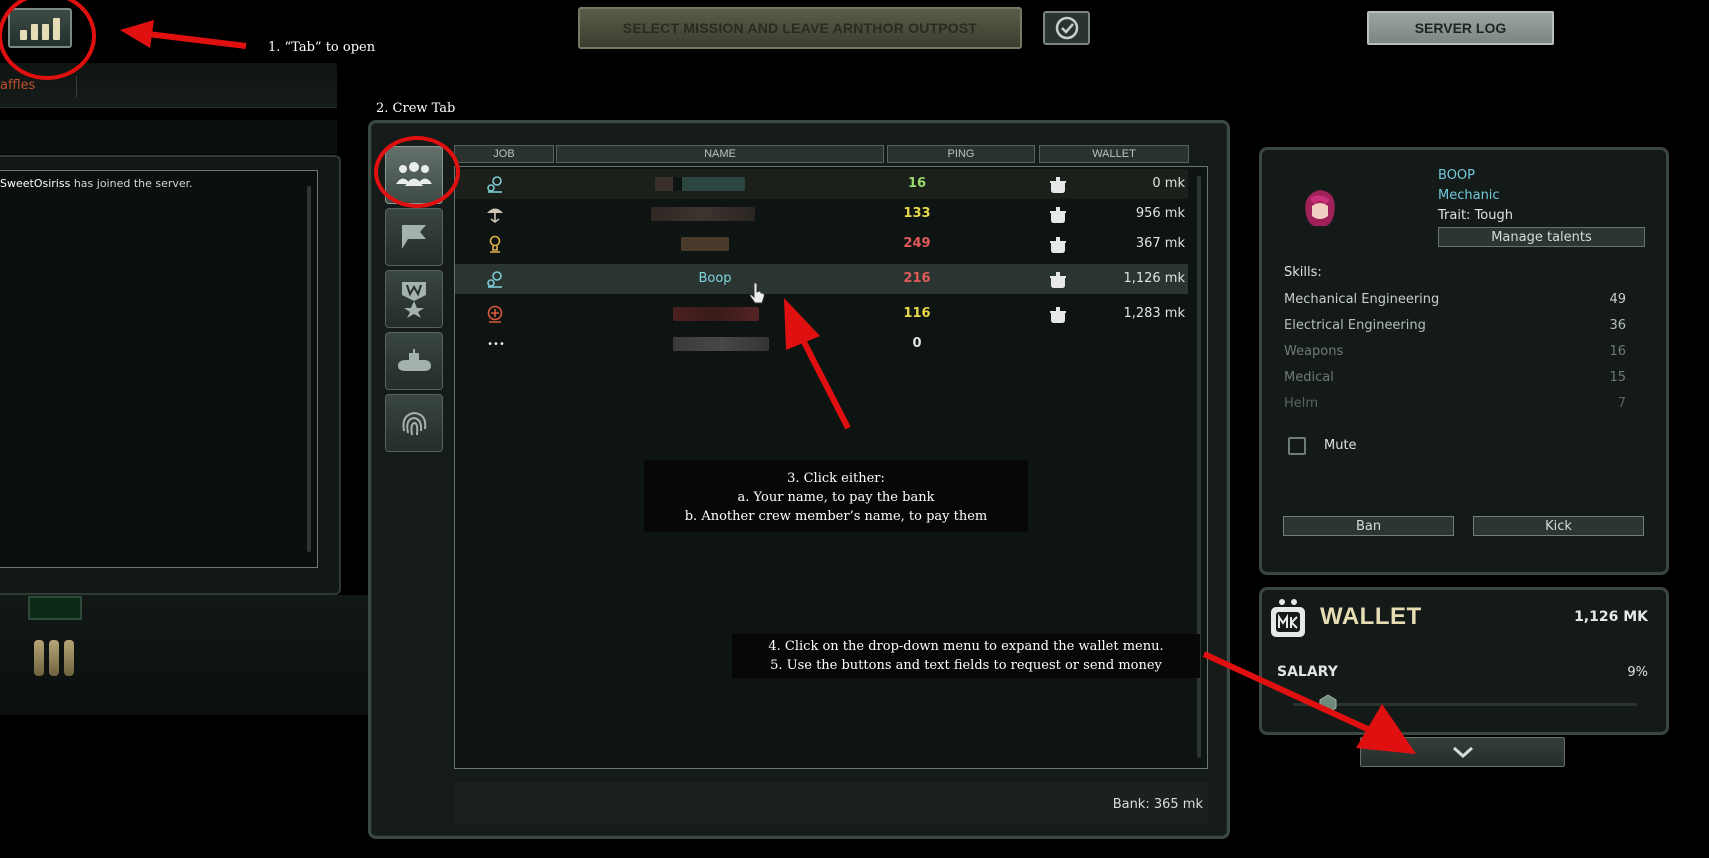 The width and height of the screenshot is (1709, 858). What do you see at coordinates (1362, 299) in the screenshot?
I see `skill-name: Mechanical Engineering` at bounding box center [1362, 299].